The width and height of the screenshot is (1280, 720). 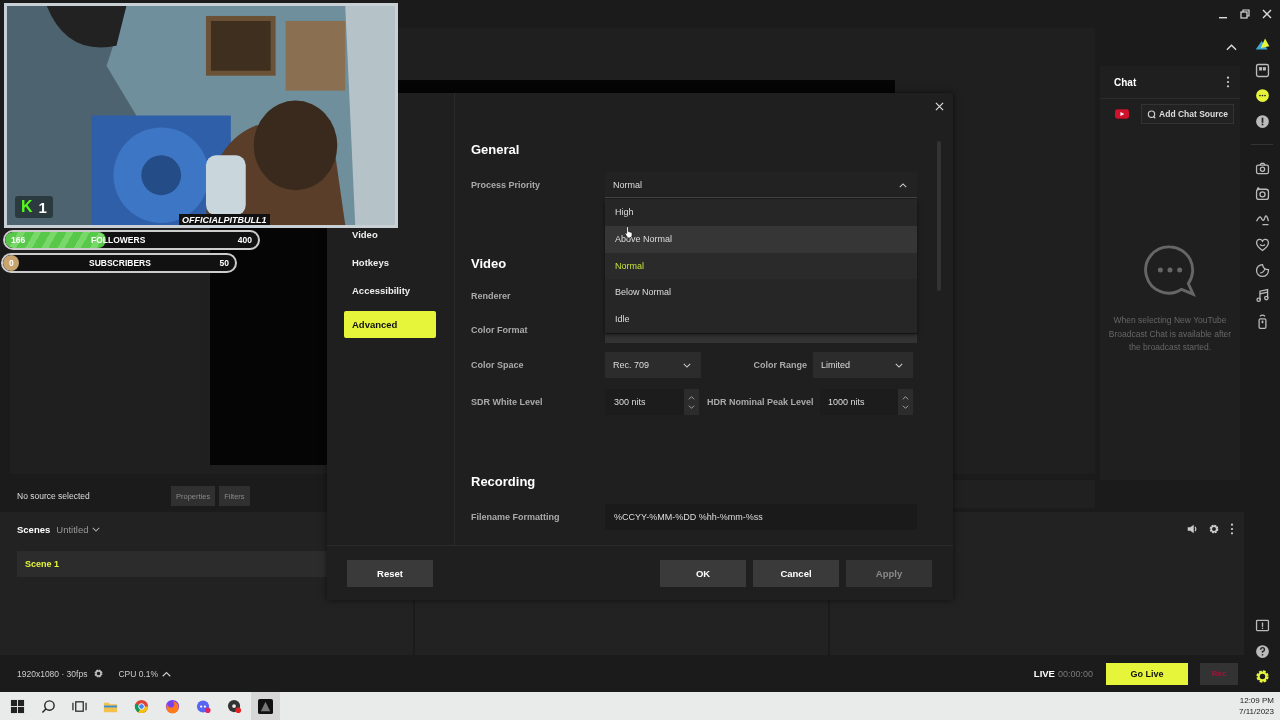 What do you see at coordinates (1122, 114) in the screenshot?
I see `youtube-icon` at bounding box center [1122, 114].